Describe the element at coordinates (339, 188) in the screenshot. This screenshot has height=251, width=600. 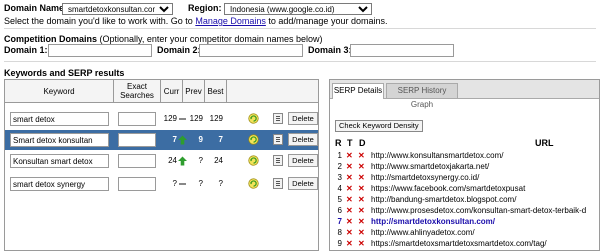
I see `serp-rank: 4` at that location.